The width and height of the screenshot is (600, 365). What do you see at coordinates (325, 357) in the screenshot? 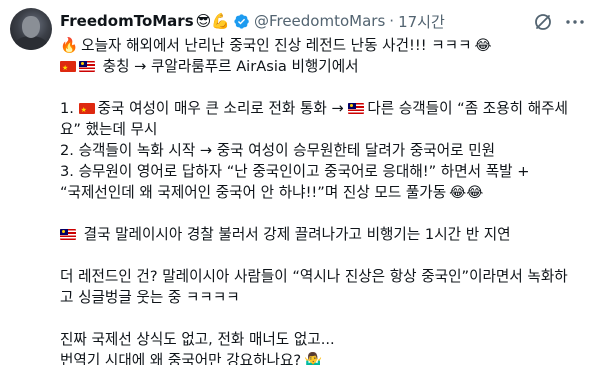
I see `text-line: 번역기 시대에 왜 중국어만 강요하나요? 🤷‍♂️` at bounding box center [325, 357].